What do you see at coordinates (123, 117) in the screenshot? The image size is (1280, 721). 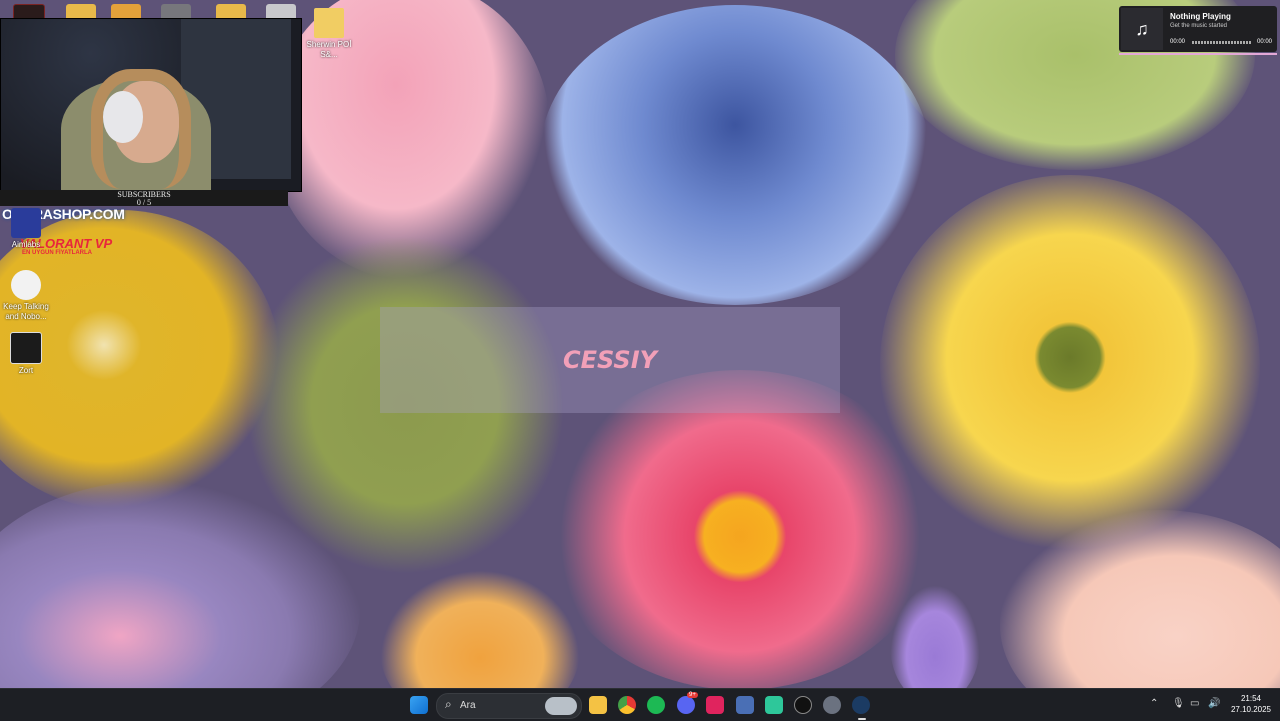 I see `headphones-icon` at bounding box center [123, 117].